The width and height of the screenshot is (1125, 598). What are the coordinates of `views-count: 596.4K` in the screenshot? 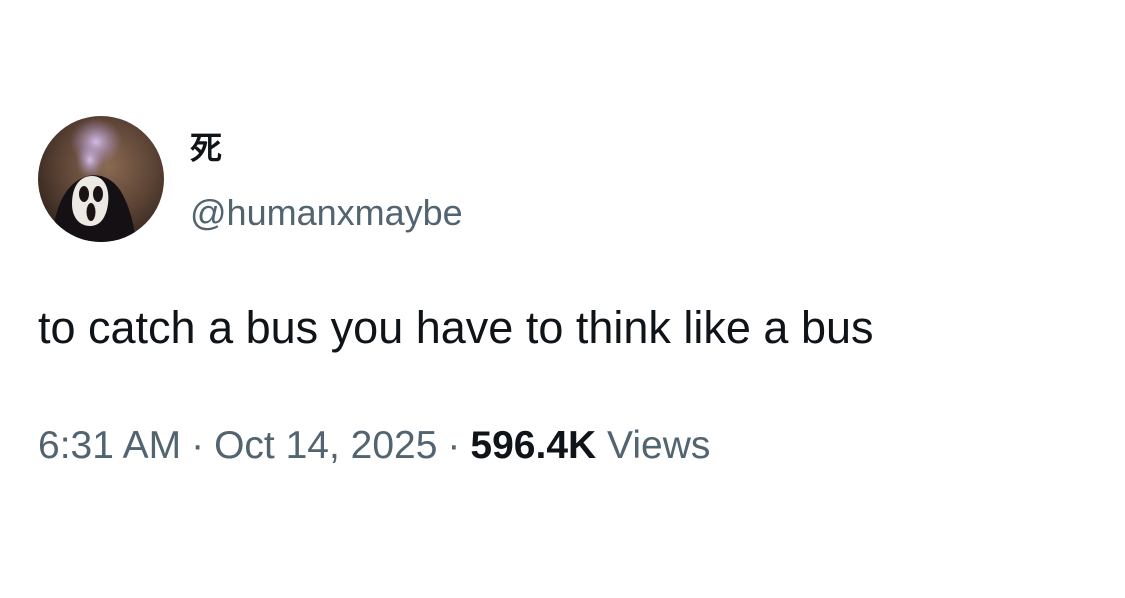 It's located at (533, 445).